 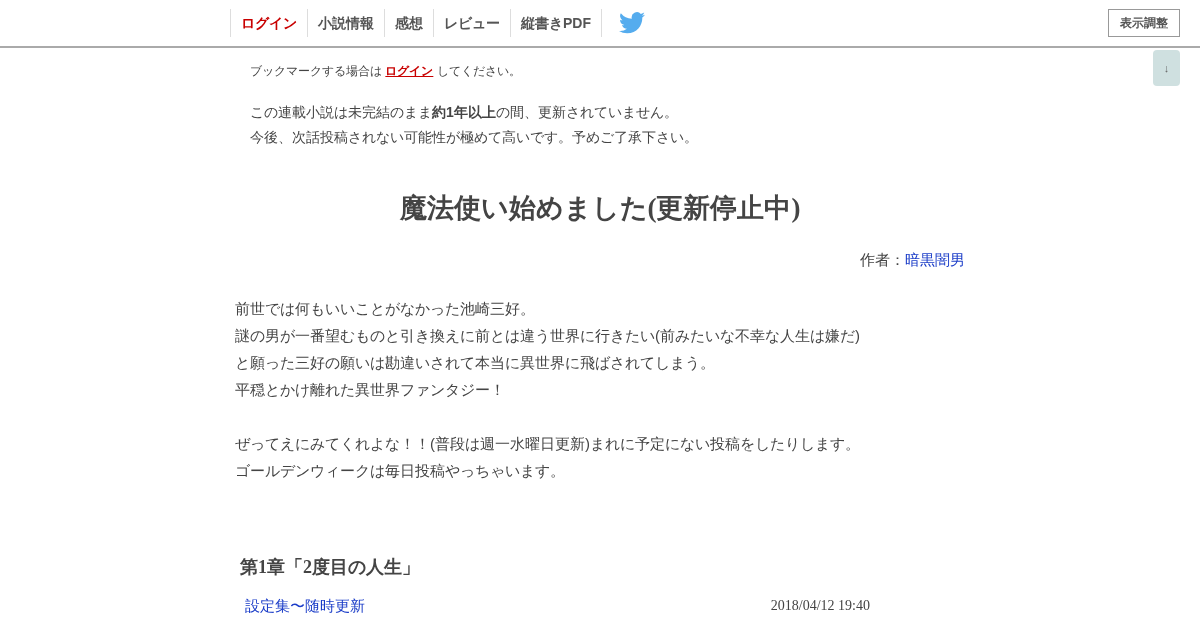 I want to click on bird-icon, so click(x=632, y=23).